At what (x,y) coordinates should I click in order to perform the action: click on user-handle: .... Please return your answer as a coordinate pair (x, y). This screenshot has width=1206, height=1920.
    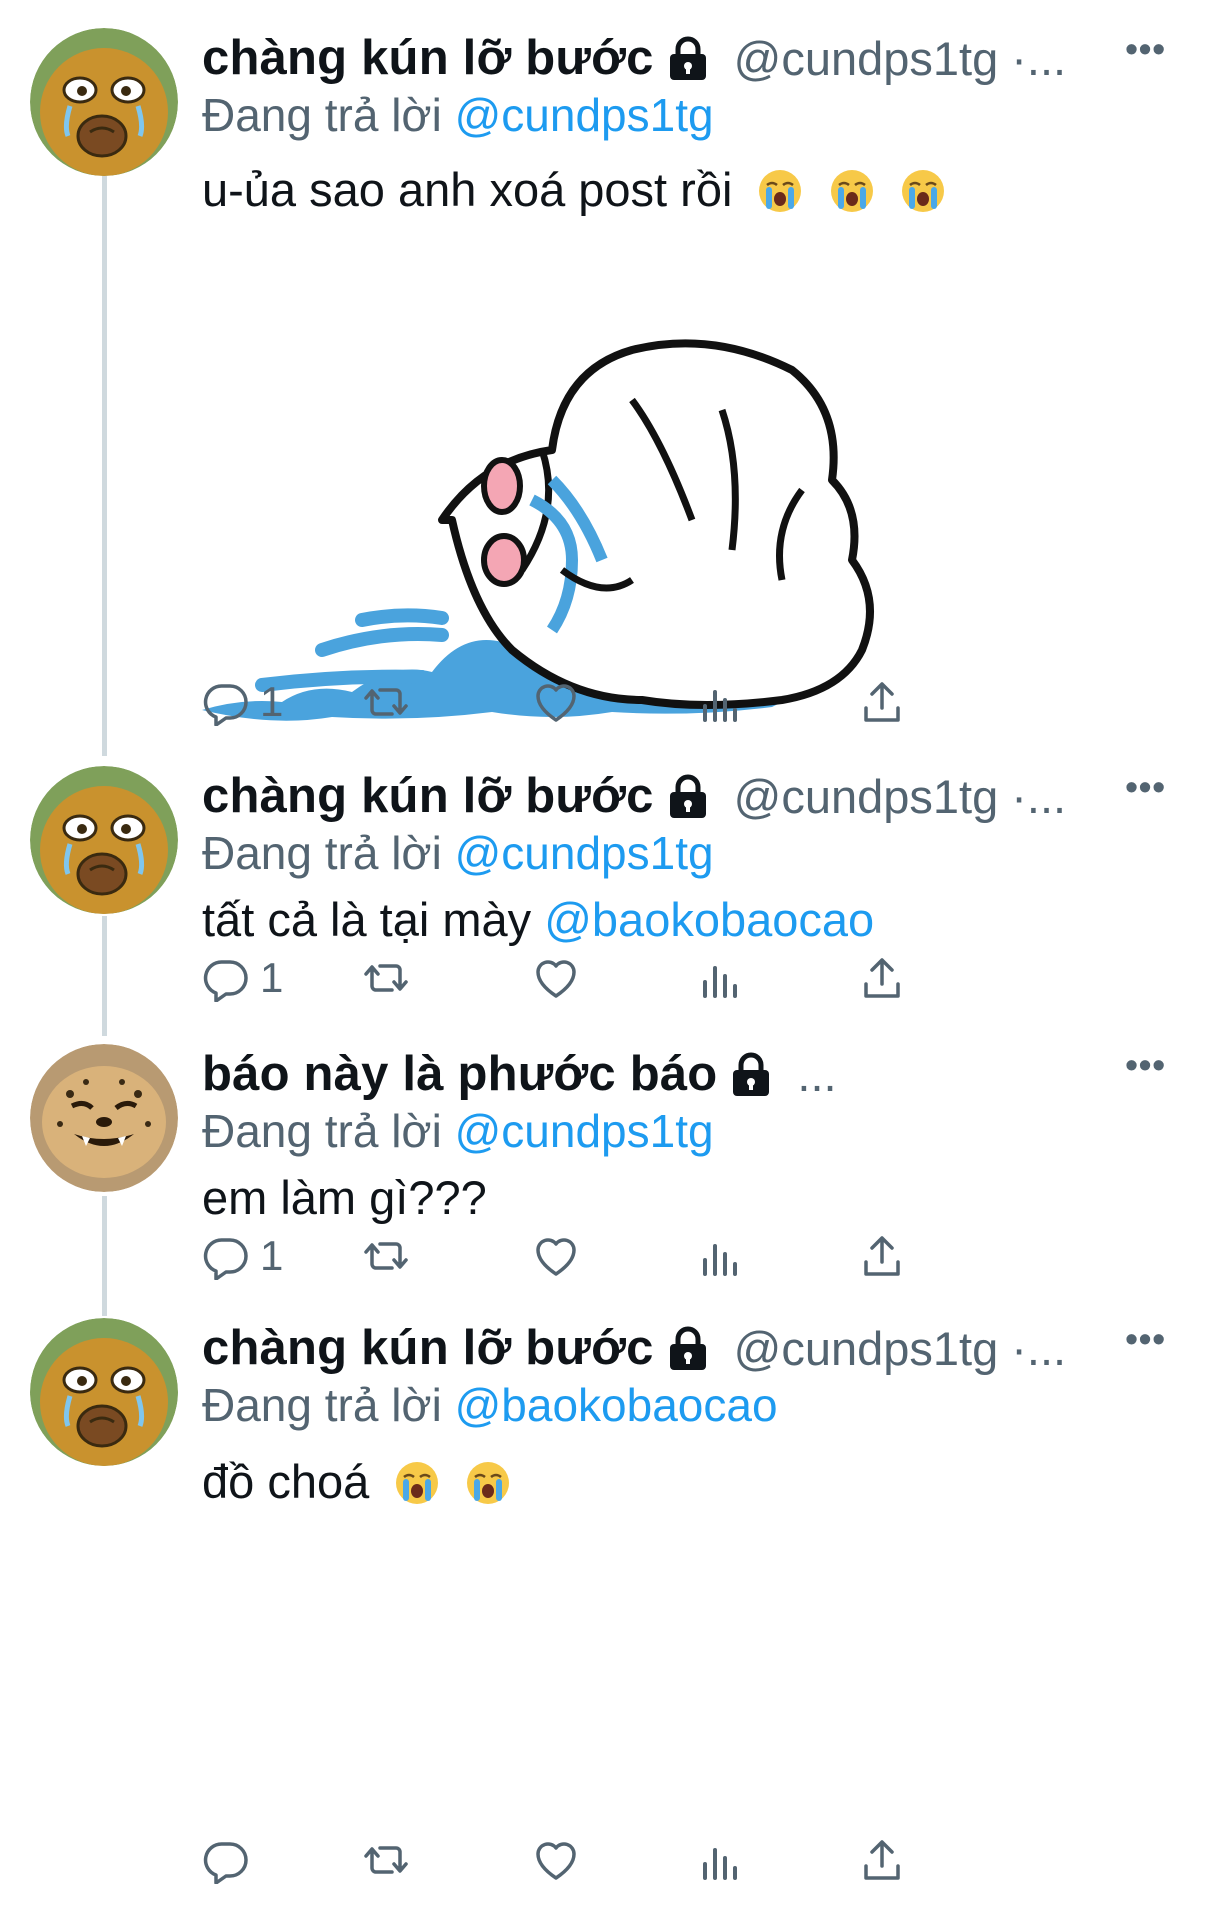
    Looking at the image, I should click on (816, 1074).